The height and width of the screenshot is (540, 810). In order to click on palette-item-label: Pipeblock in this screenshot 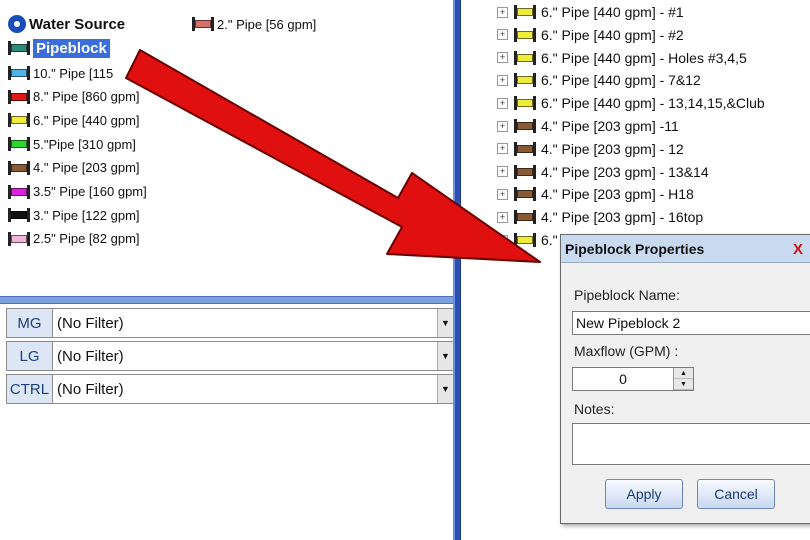, I will do `click(71, 48)`.